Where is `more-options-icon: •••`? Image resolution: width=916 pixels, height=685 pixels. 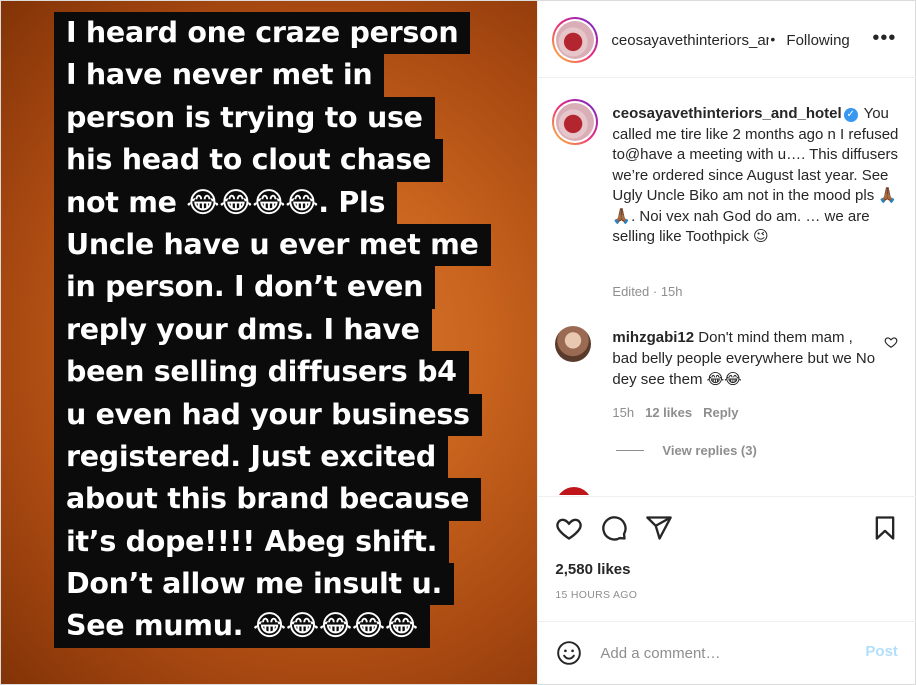 more-options-icon: ••• is located at coordinates (884, 38).